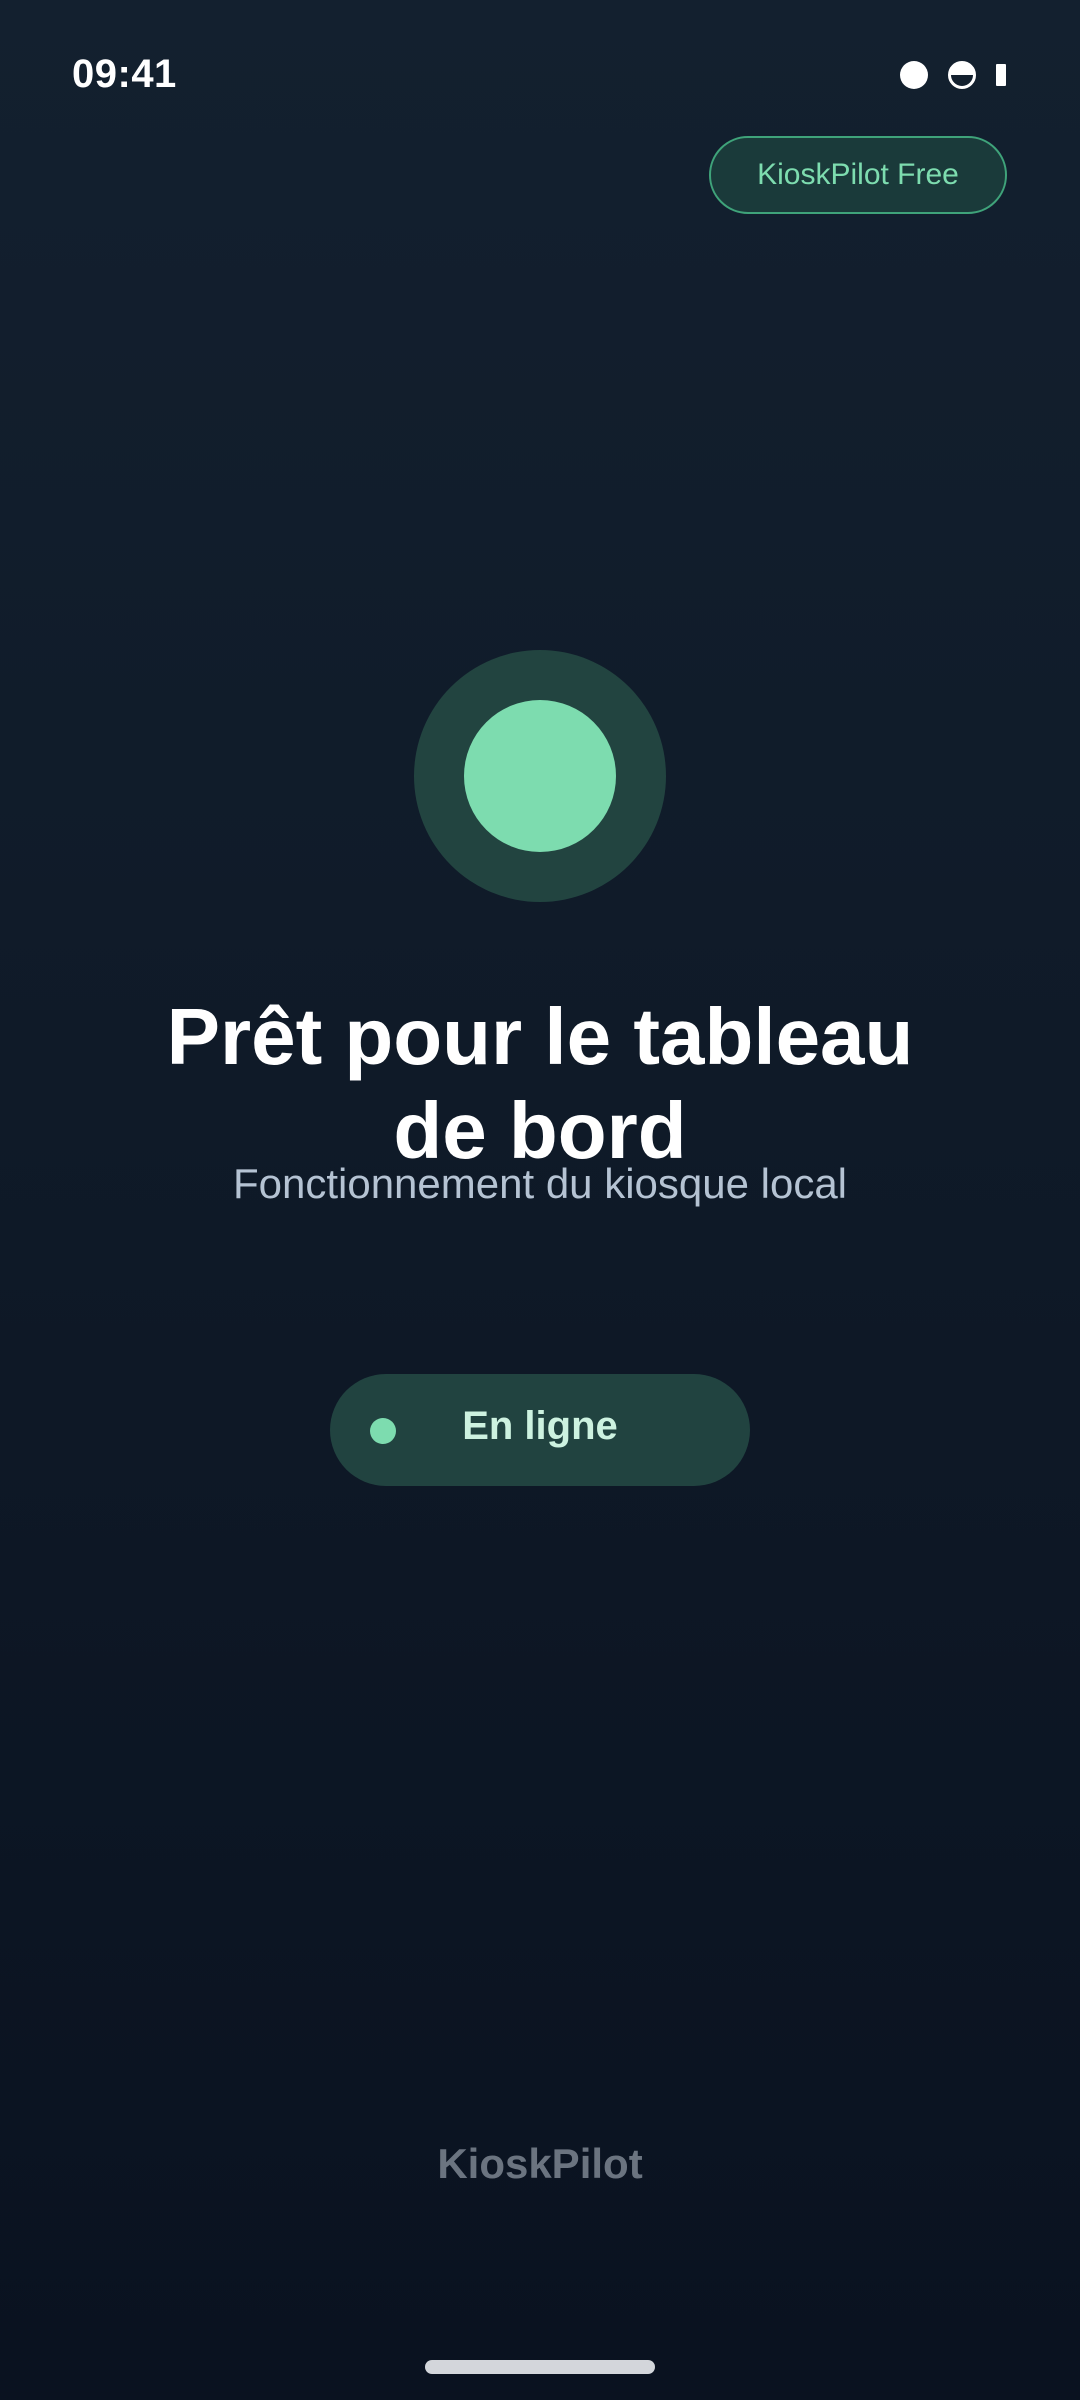 This screenshot has height=2400, width=1080. Describe the element at coordinates (540, 2367) in the screenshot. I see `home-indicator` at that location.